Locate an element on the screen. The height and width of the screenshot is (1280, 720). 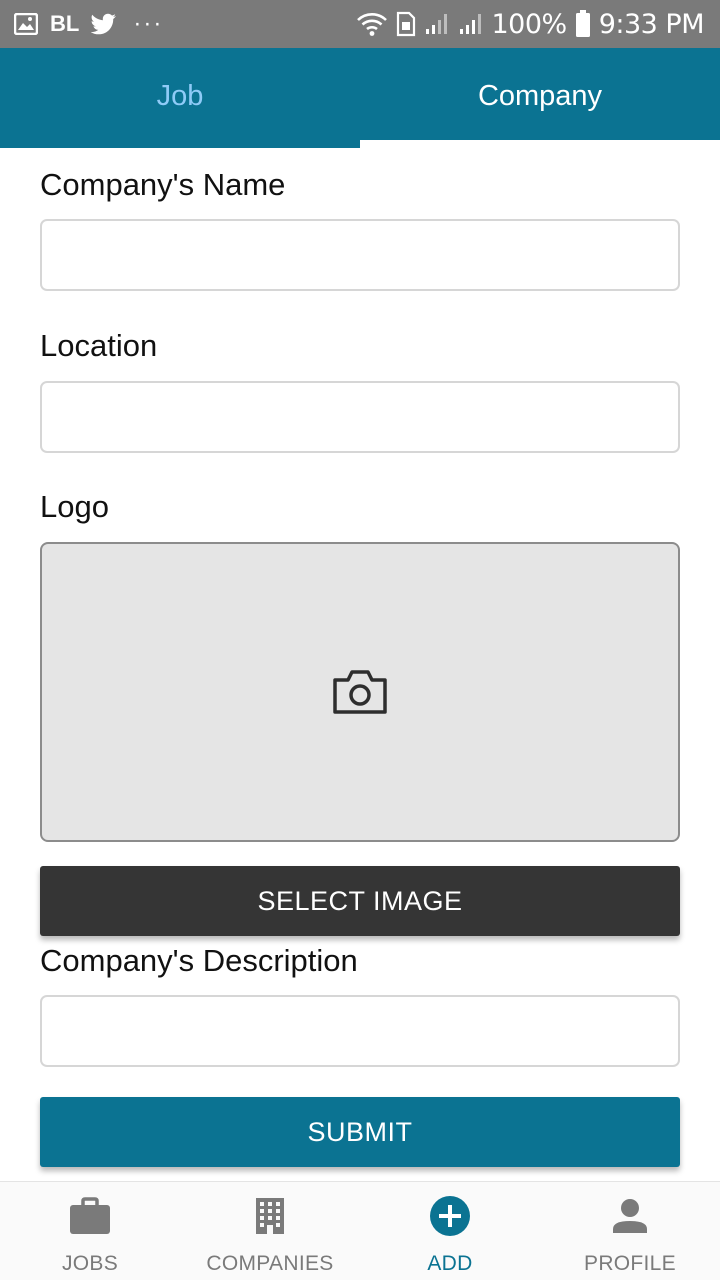
tab-job-label: Job is located at coordinates (180, 95).